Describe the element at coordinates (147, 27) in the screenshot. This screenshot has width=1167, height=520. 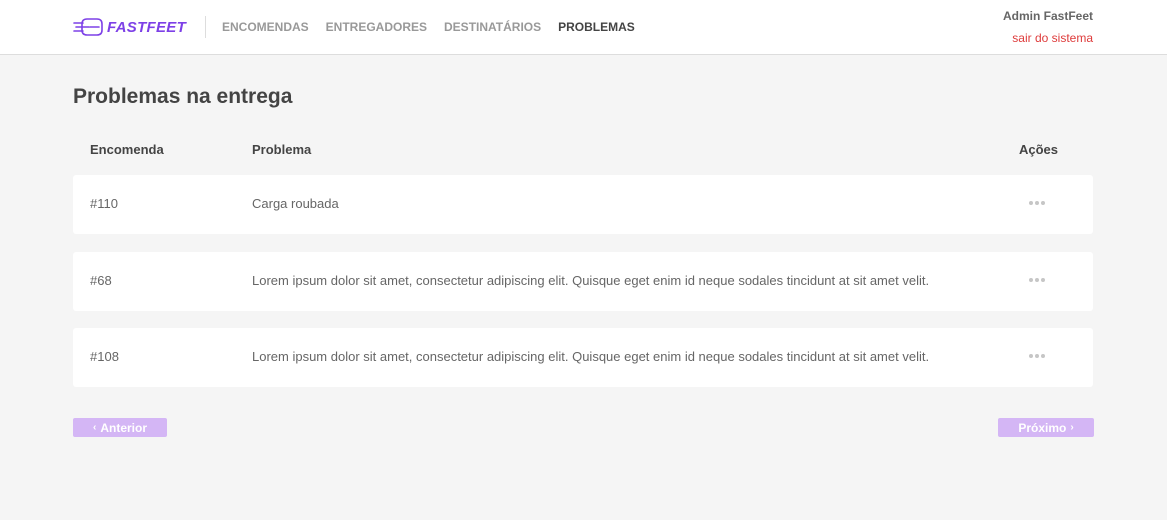
I see `brand-name: FASTFEET` at that location.